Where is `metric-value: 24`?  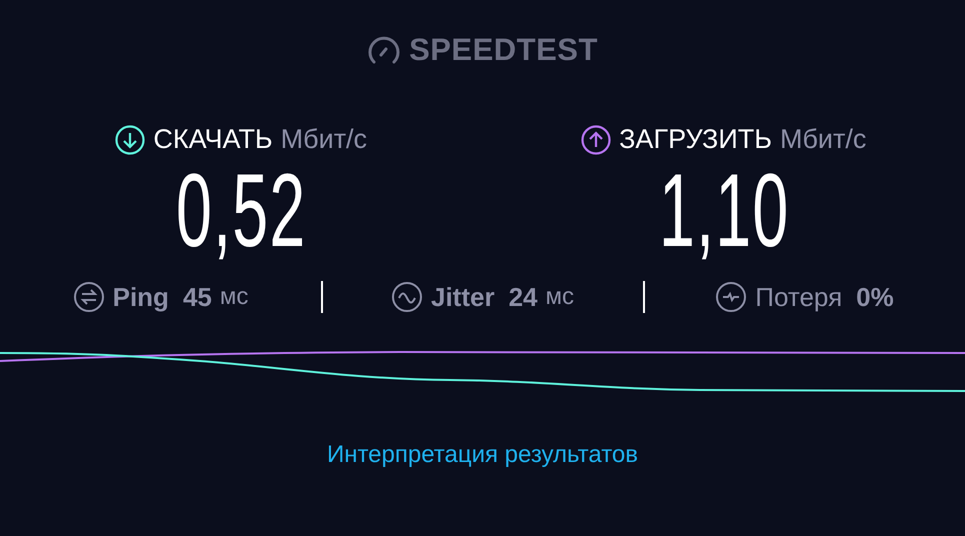
metric-value: 24 is located at coordinates (523, 297).